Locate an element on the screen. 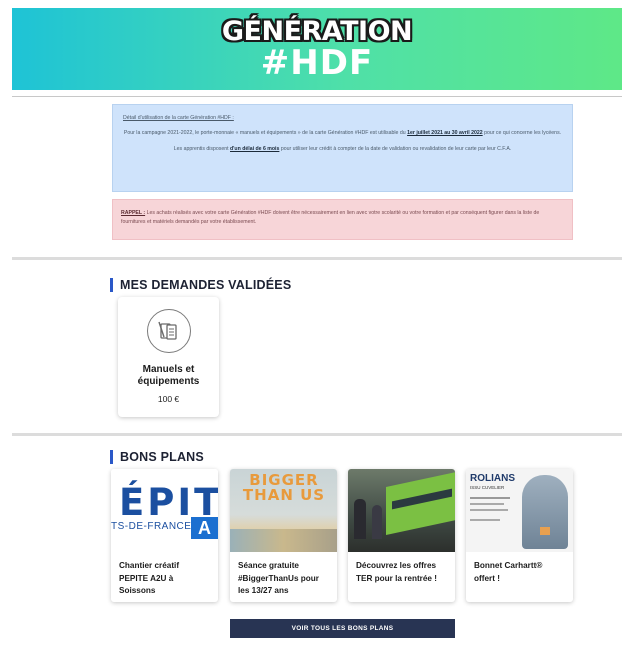 This screenshot has height=646, width=622. header-banner: GÉNÉRATION #HDF is located at coordinates (317, 49).